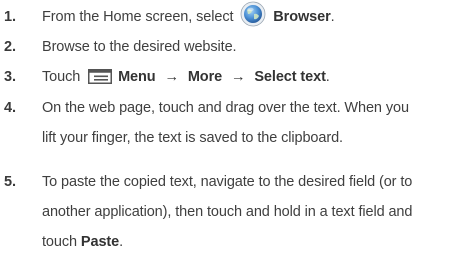  I want to click on select-text-label: Select text, so click(290, 77).